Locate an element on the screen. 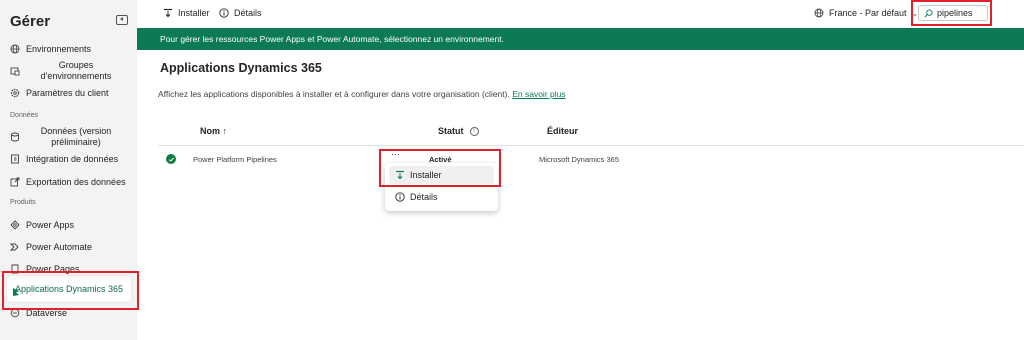  power-pages-icon is located at coordinates (15, 269).